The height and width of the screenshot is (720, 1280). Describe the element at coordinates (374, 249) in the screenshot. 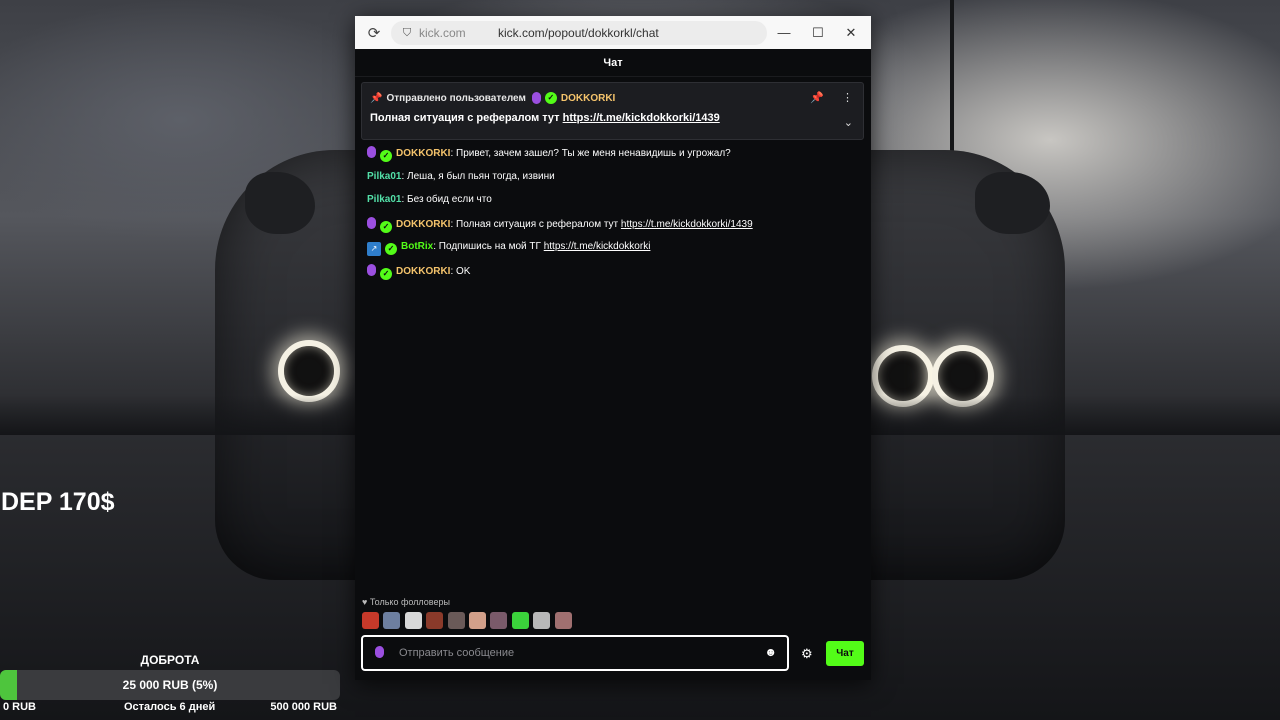

I see `bot-badge-icon: ↗` at that location.